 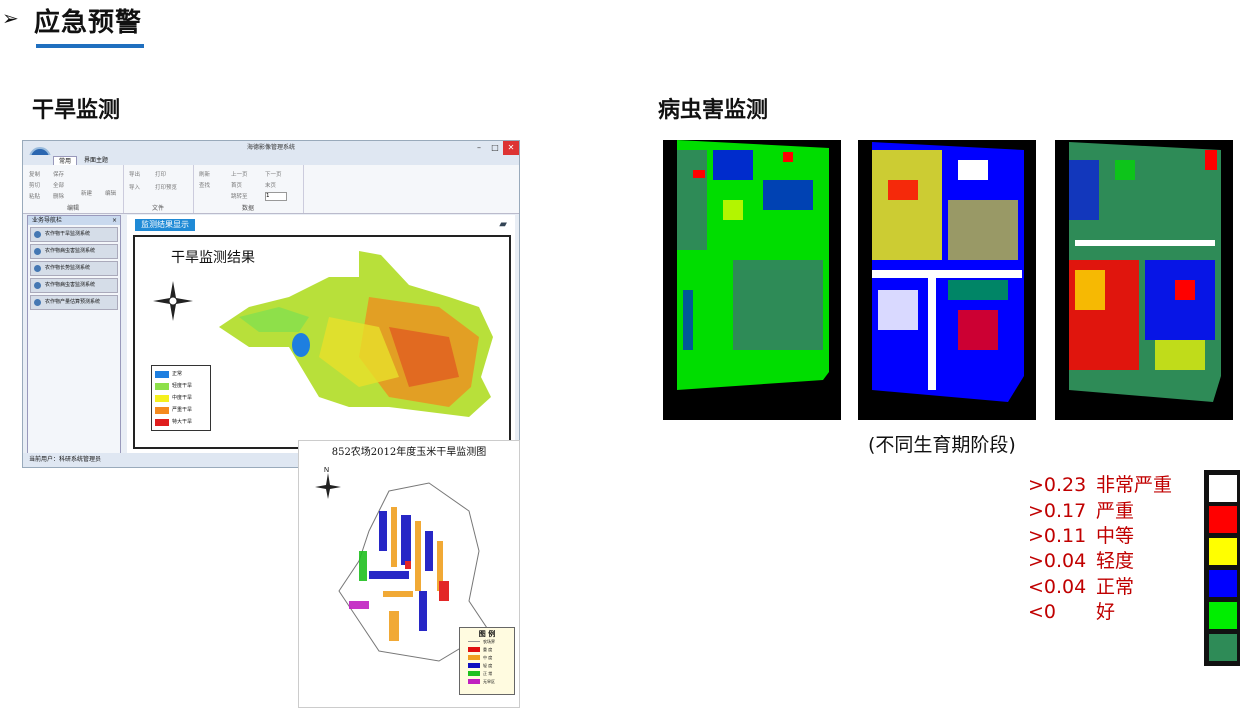 I want to click on pest-title: 病虫害监测, so click(x=713, y=110).